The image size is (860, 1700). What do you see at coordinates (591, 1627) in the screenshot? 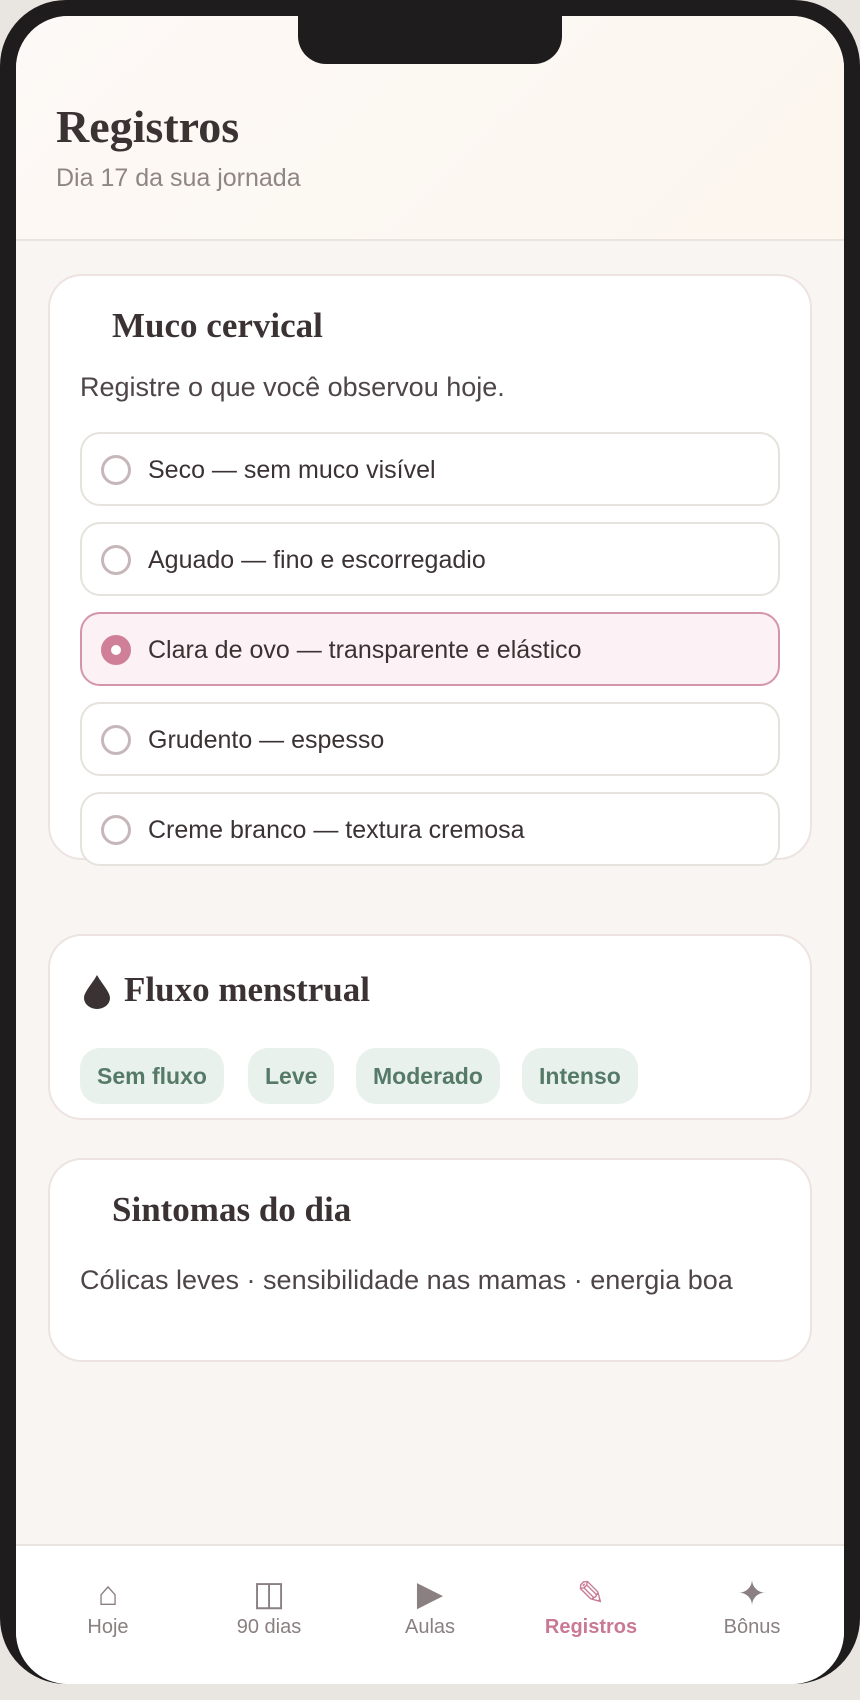
I see `nav-label: Registros` at bounding box center [591, 1627].